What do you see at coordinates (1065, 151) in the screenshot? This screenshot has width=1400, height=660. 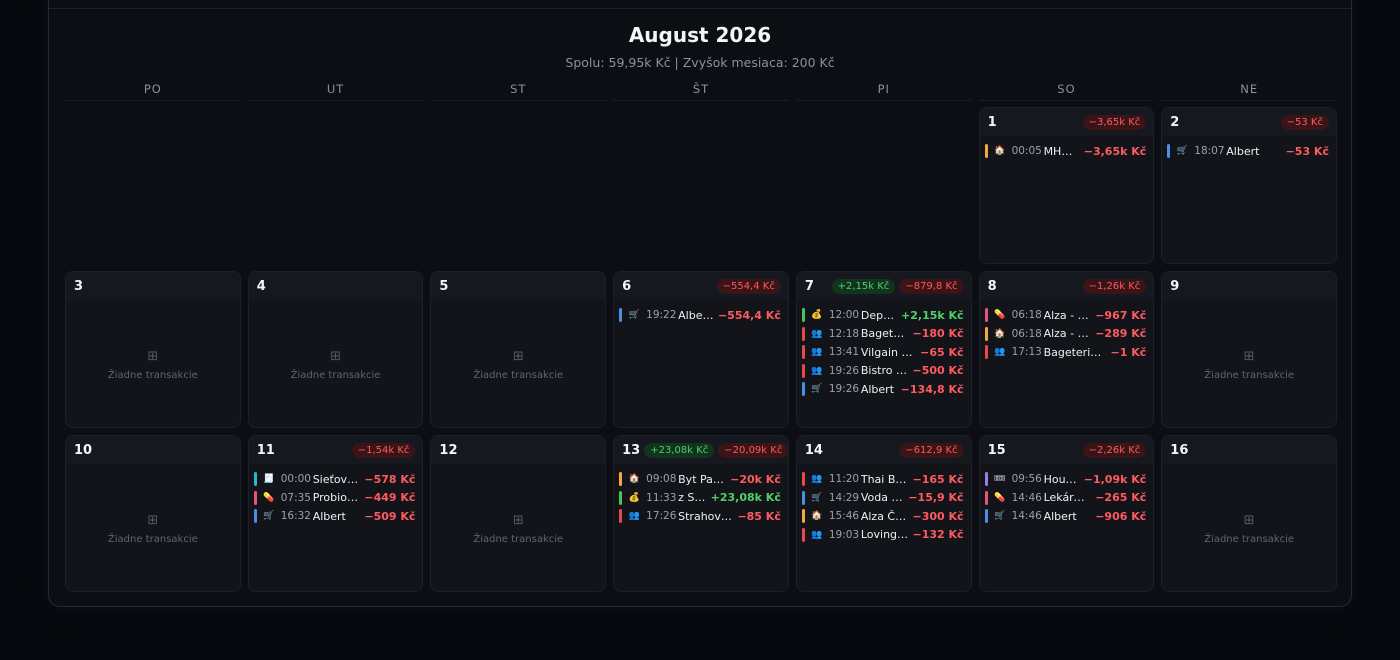 I see `transaction-row: 🏠 00:05MHD lístok−3,65k Kč` at bounding box center [1065, 151].